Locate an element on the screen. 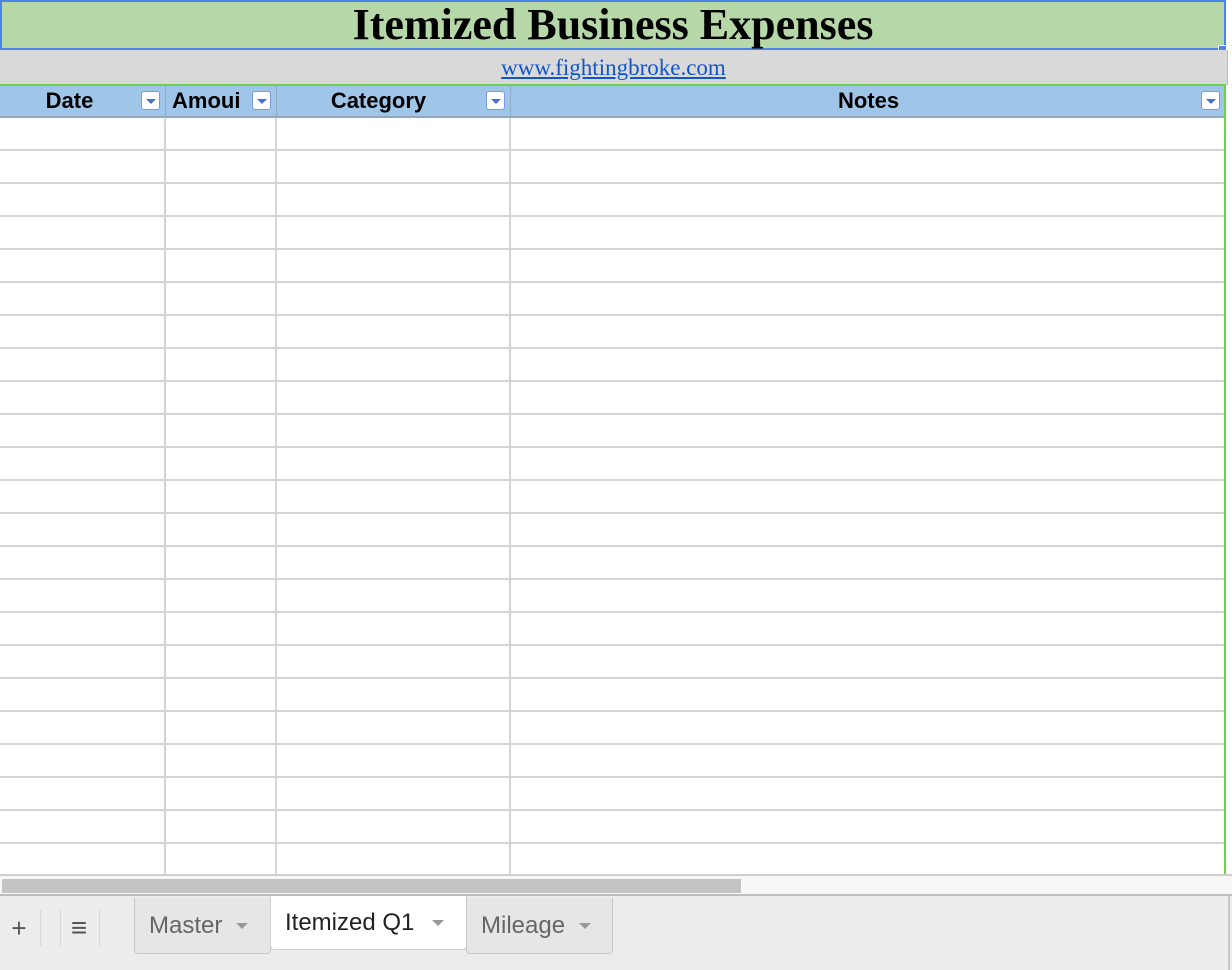 The width and height of the screenshot is (1232, 970). horizontal-scrollbar is located at coordinates (616, 885).